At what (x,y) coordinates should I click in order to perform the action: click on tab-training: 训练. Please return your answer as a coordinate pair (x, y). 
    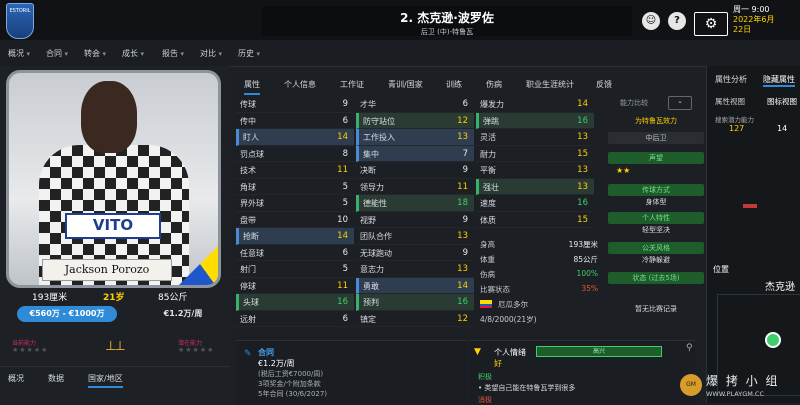
    Looking at the image, I should click on (454, 84).